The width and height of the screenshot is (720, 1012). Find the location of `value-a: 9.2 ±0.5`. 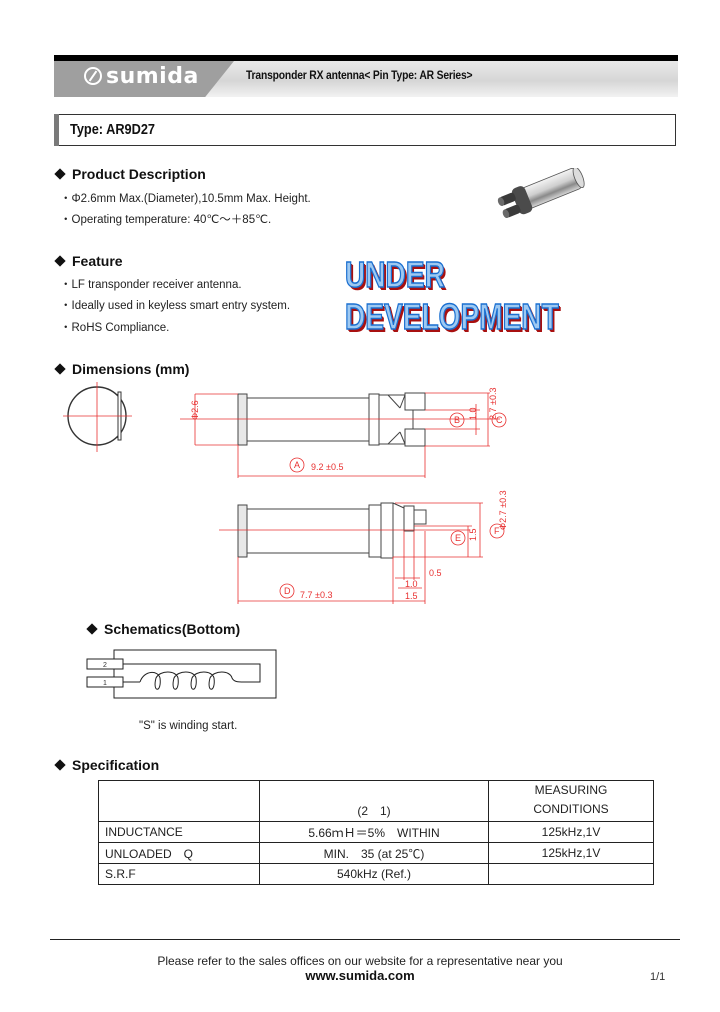

value-a: 9.2 ±0.5 is located at coordinates (327, 467).